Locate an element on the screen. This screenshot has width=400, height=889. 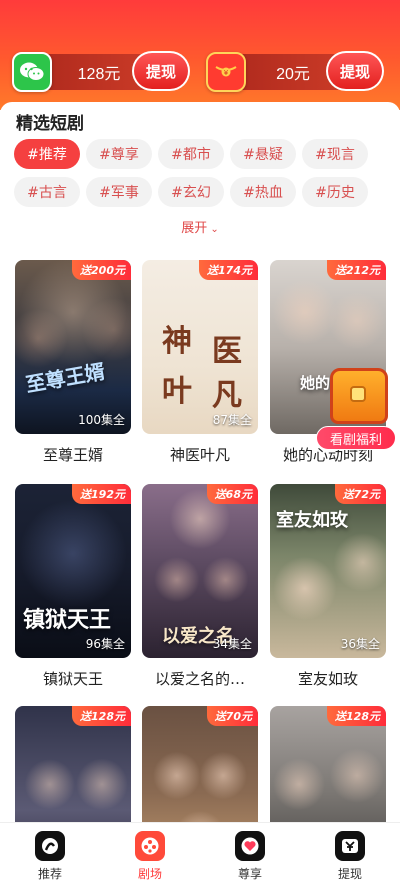
cash-wallet: 128元 提现 is located at coordinates (101, 71).